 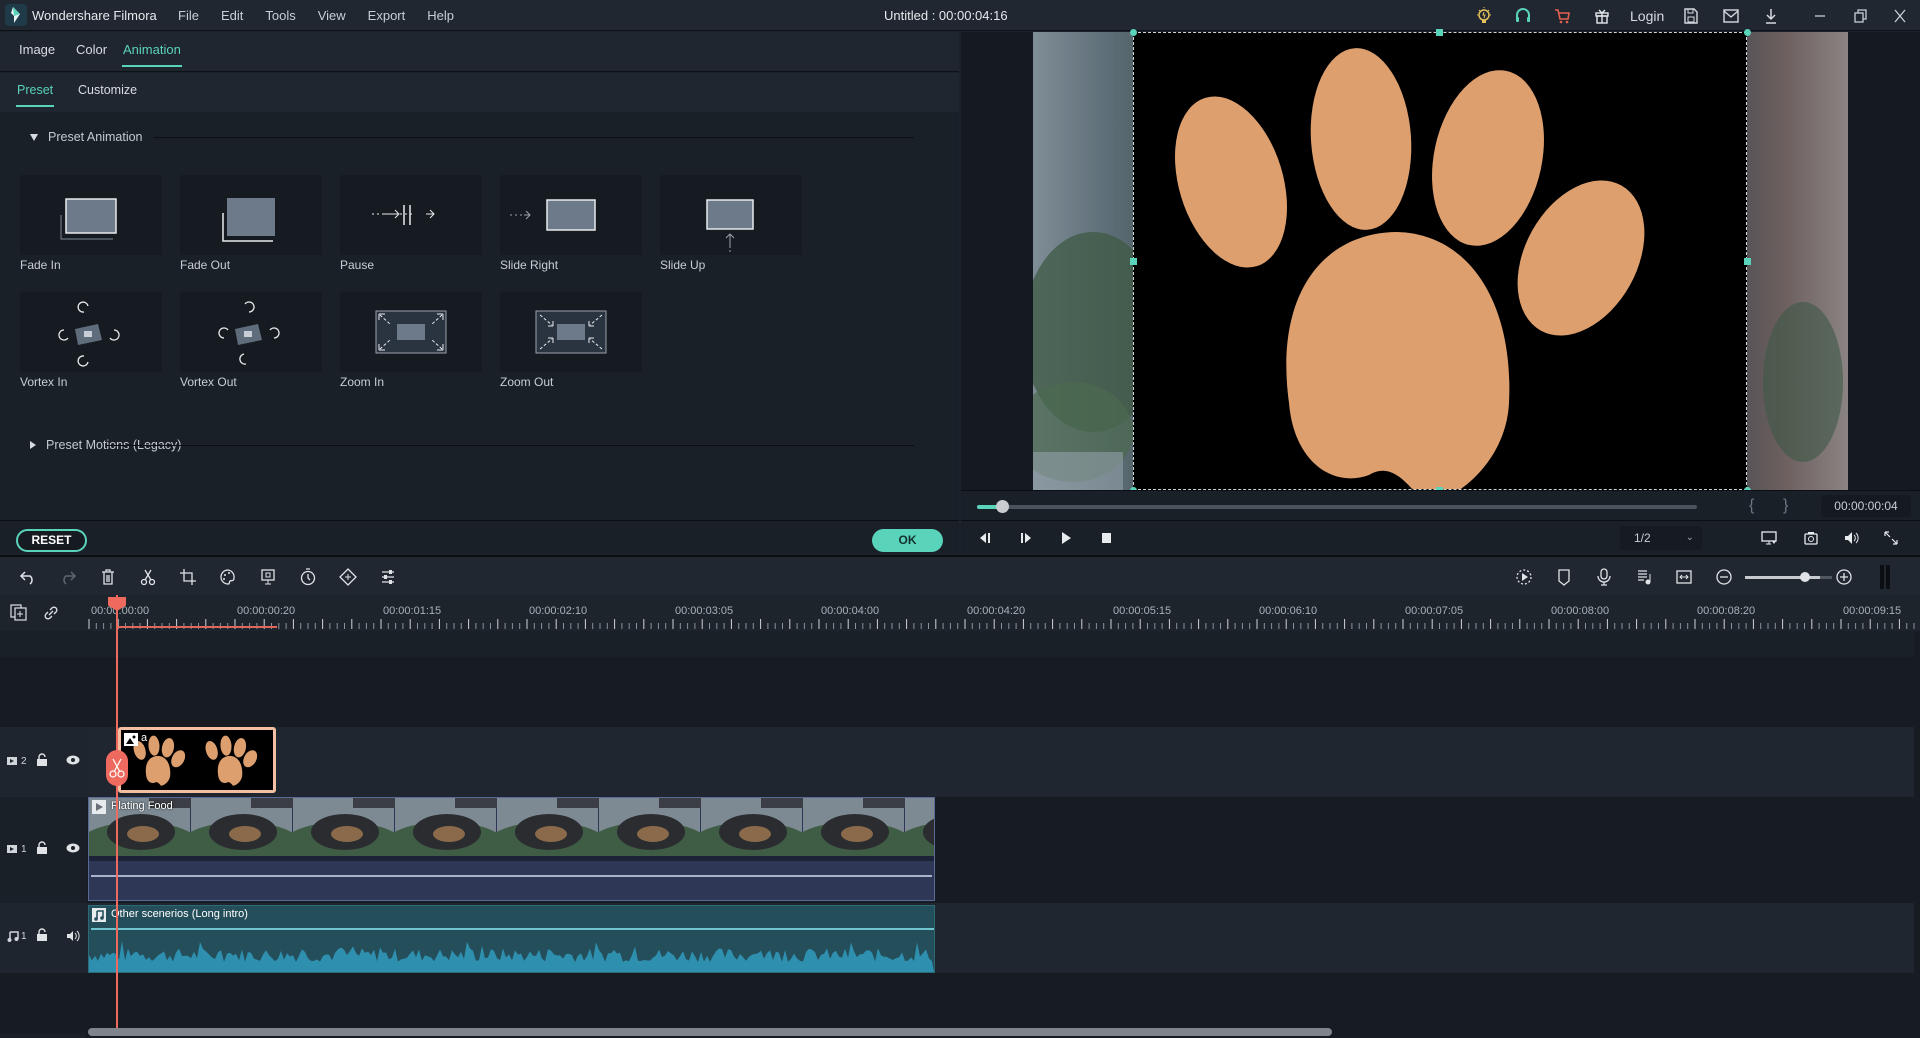 What do you see at coordinates (1811, 538) in the screenshot?
I see `snapshot-camera-icon` at bounding box center [1811, 538].